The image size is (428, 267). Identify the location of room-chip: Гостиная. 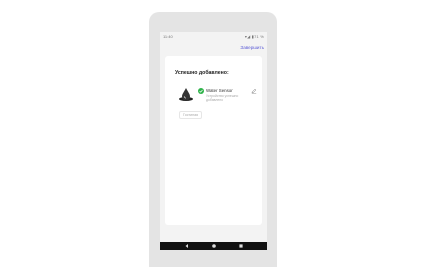
(191, 115).